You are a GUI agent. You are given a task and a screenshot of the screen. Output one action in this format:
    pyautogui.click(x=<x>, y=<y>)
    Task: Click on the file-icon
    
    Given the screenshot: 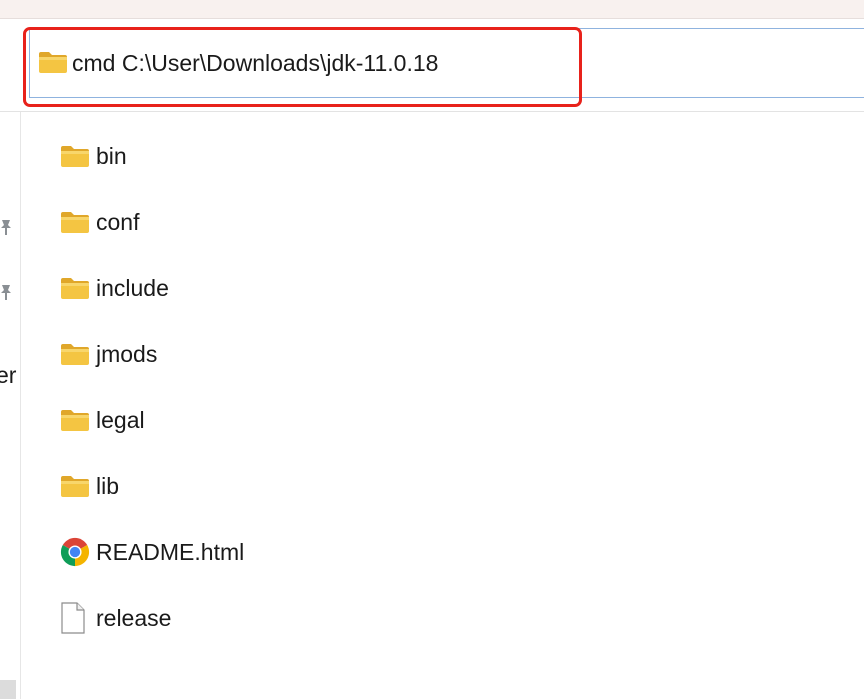 What is the action you would take?
    pyautogui.click(x=75, y=618)
    